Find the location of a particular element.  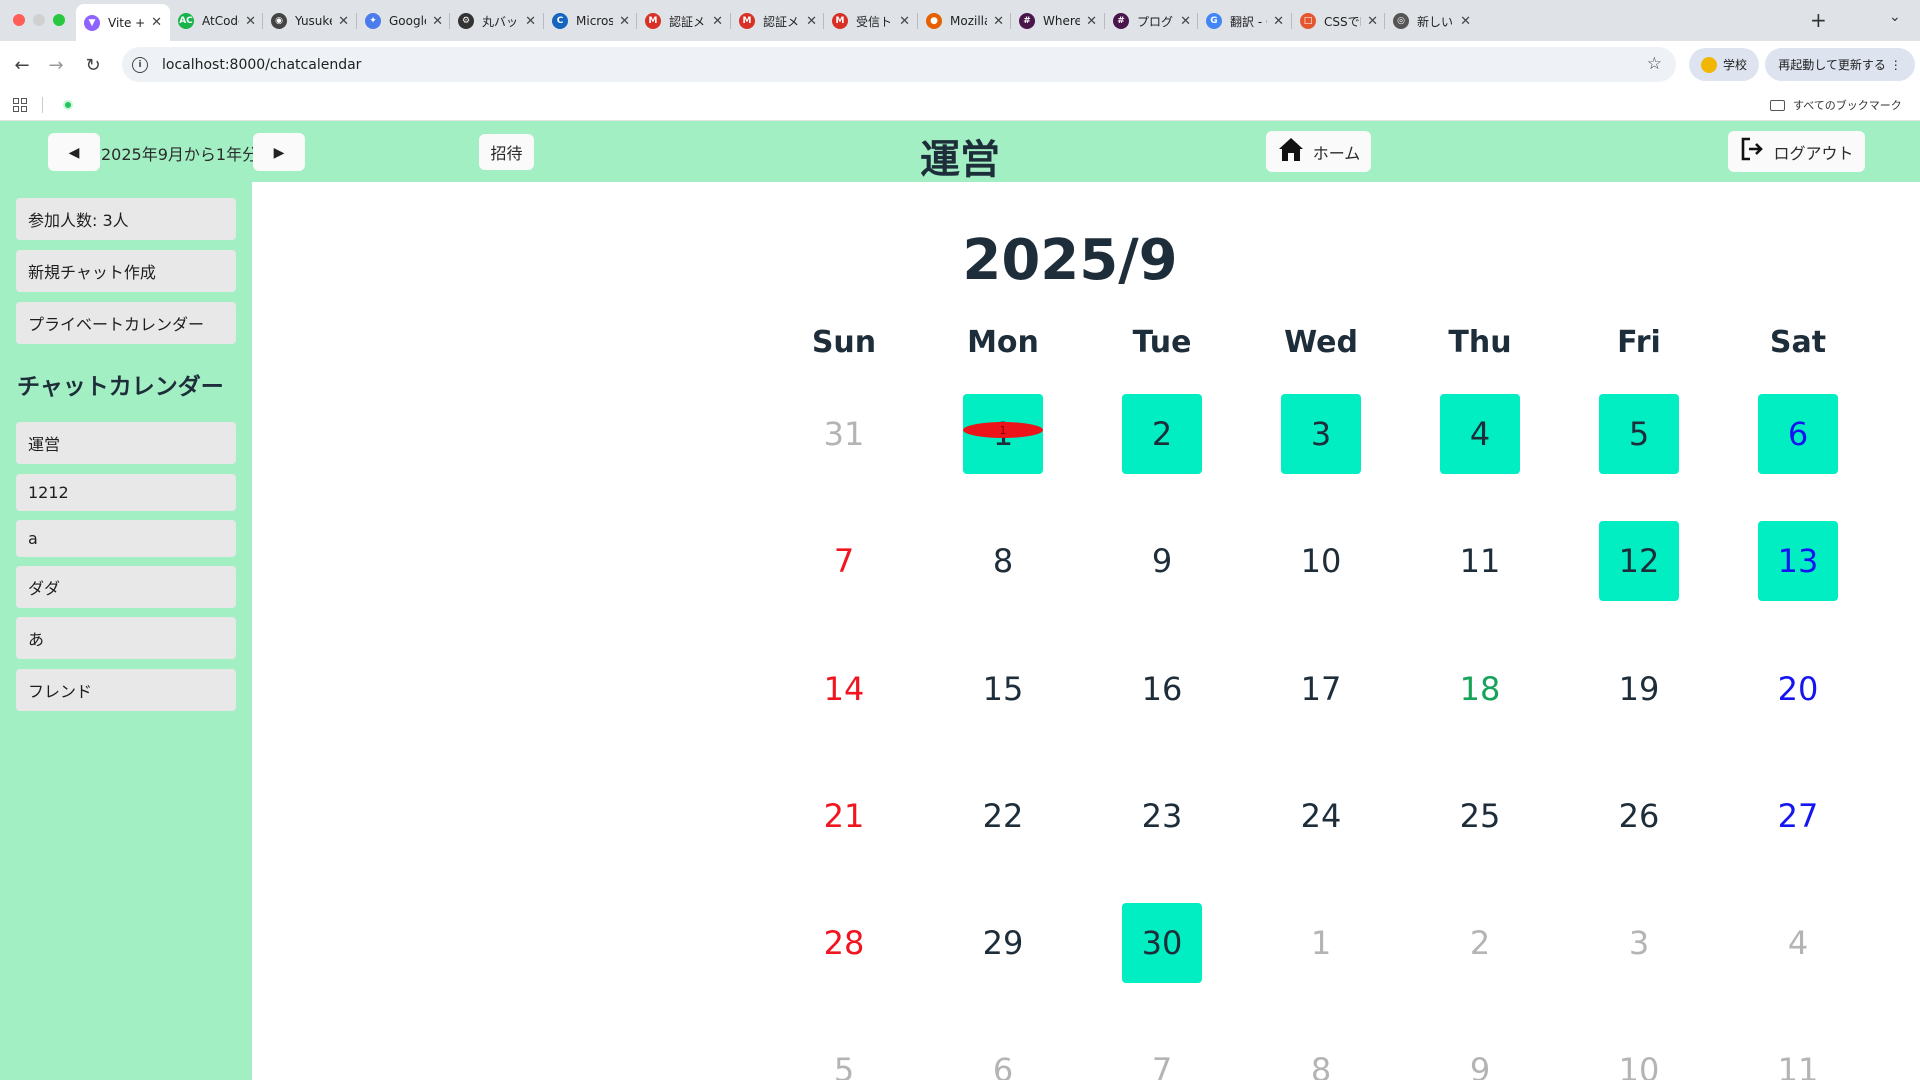

sidebar-item-chat: あ is located at coordinates (126, 638).